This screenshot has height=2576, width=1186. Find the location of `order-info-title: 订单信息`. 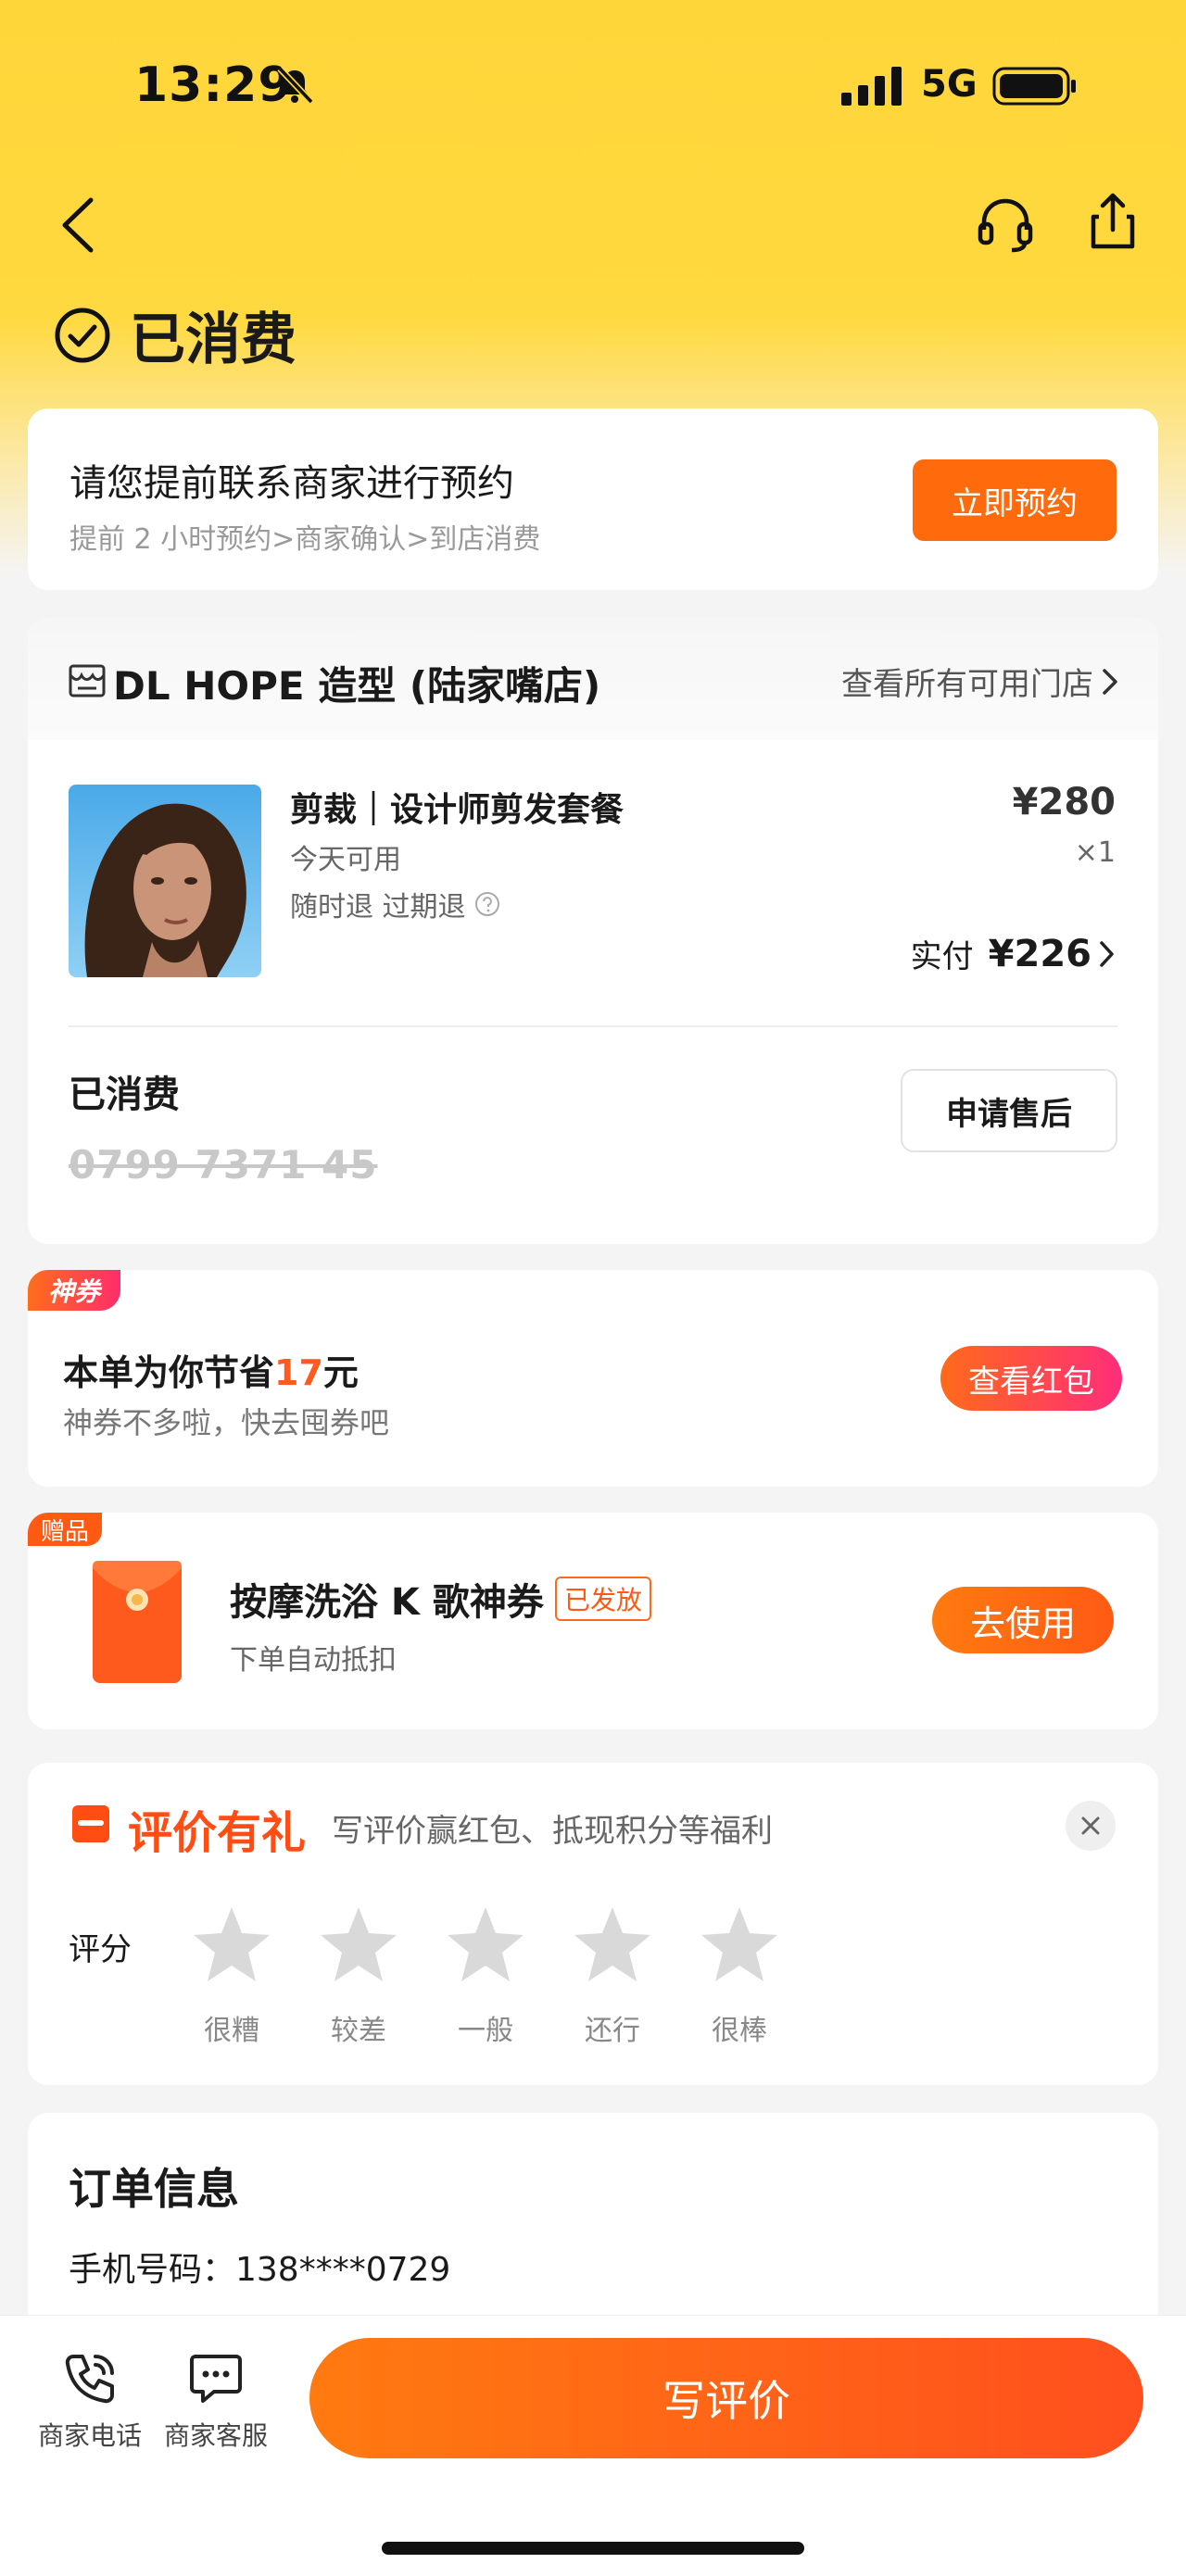

order-info-title: 订单信息 is located at coordinates (154, 2189).